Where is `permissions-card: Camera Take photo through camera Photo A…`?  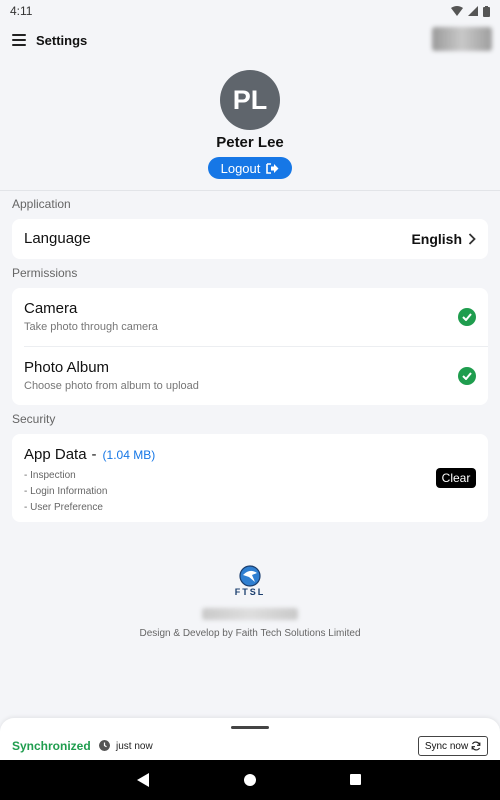 permissions-card: Camera Take photo through camera Photo A… is located at coordinates (250, 346).